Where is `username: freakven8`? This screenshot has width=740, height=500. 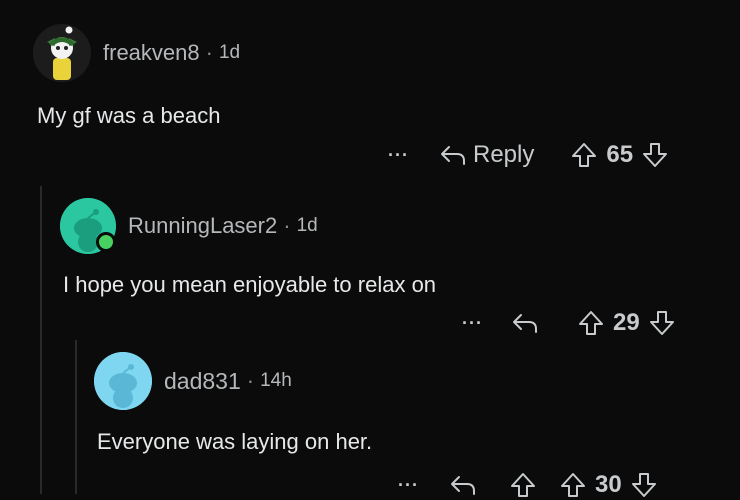
username: freakven8 is located at coordinates (151, 53).